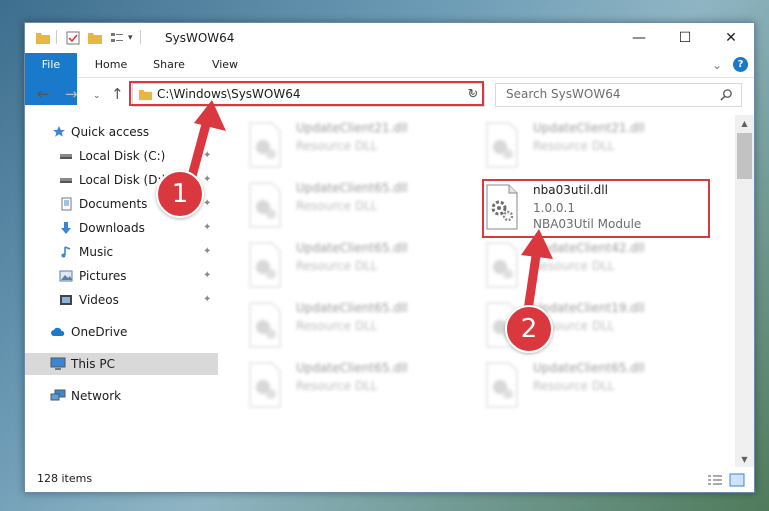  What do you see at coordinates (389, 480) in the screenshot?
I see `status-bar: 128 items` at bounding box center [389, 480].